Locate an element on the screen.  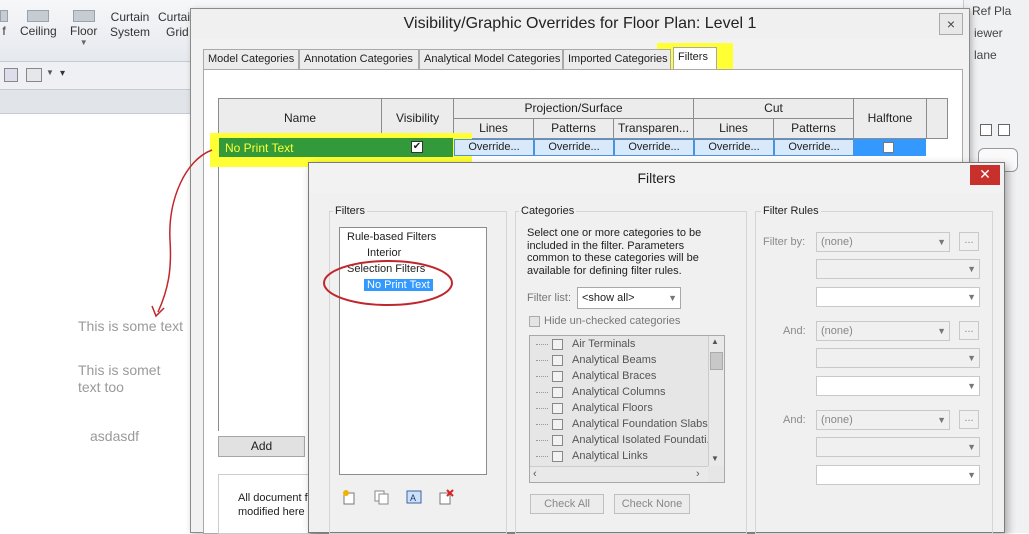
annotation-overlay is located at coordinates (302, 233).